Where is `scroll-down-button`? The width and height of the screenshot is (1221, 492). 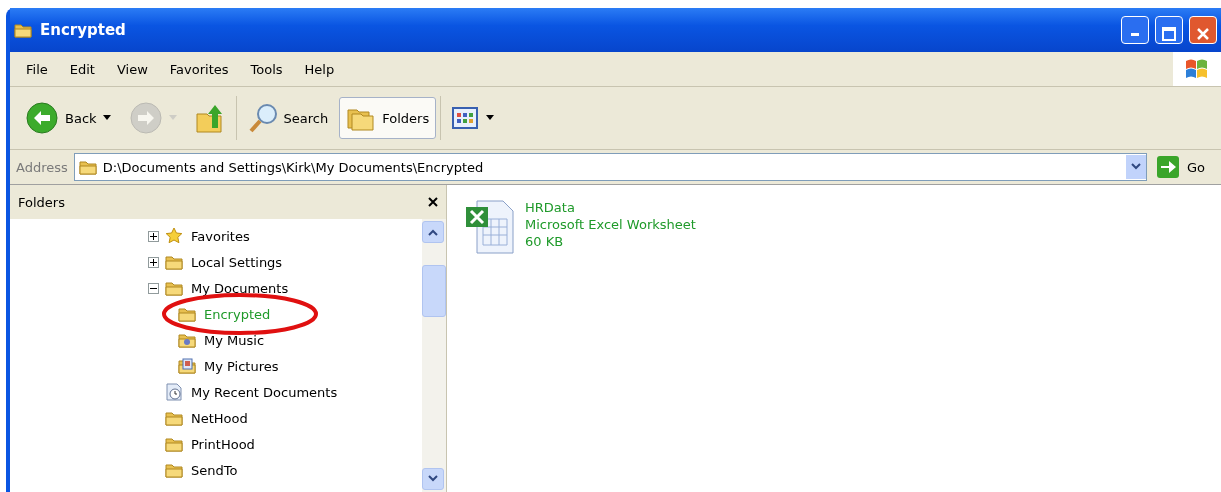
scroll-down-button is located at coordinates (433, 479).